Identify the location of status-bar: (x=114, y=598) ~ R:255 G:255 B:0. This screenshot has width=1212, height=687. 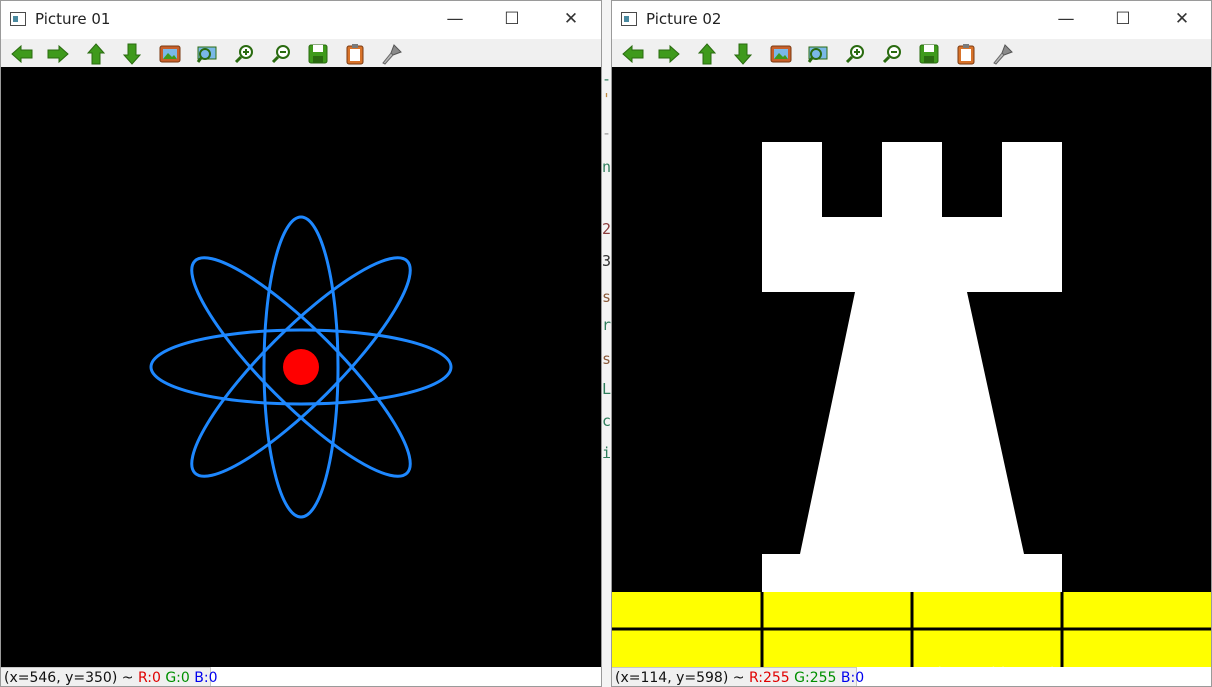
(738, 676).